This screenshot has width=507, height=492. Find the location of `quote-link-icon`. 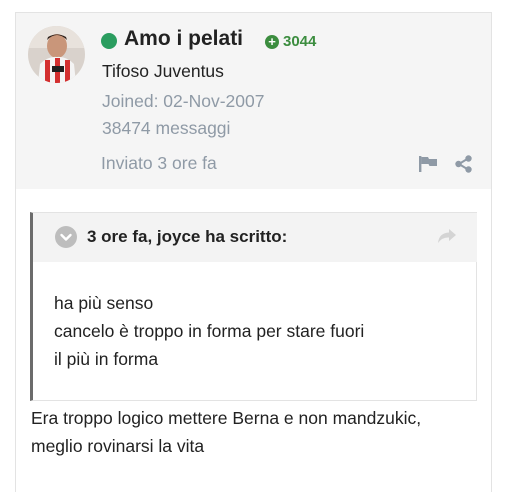

quote-link-icon is located at coordinates (447, 236).